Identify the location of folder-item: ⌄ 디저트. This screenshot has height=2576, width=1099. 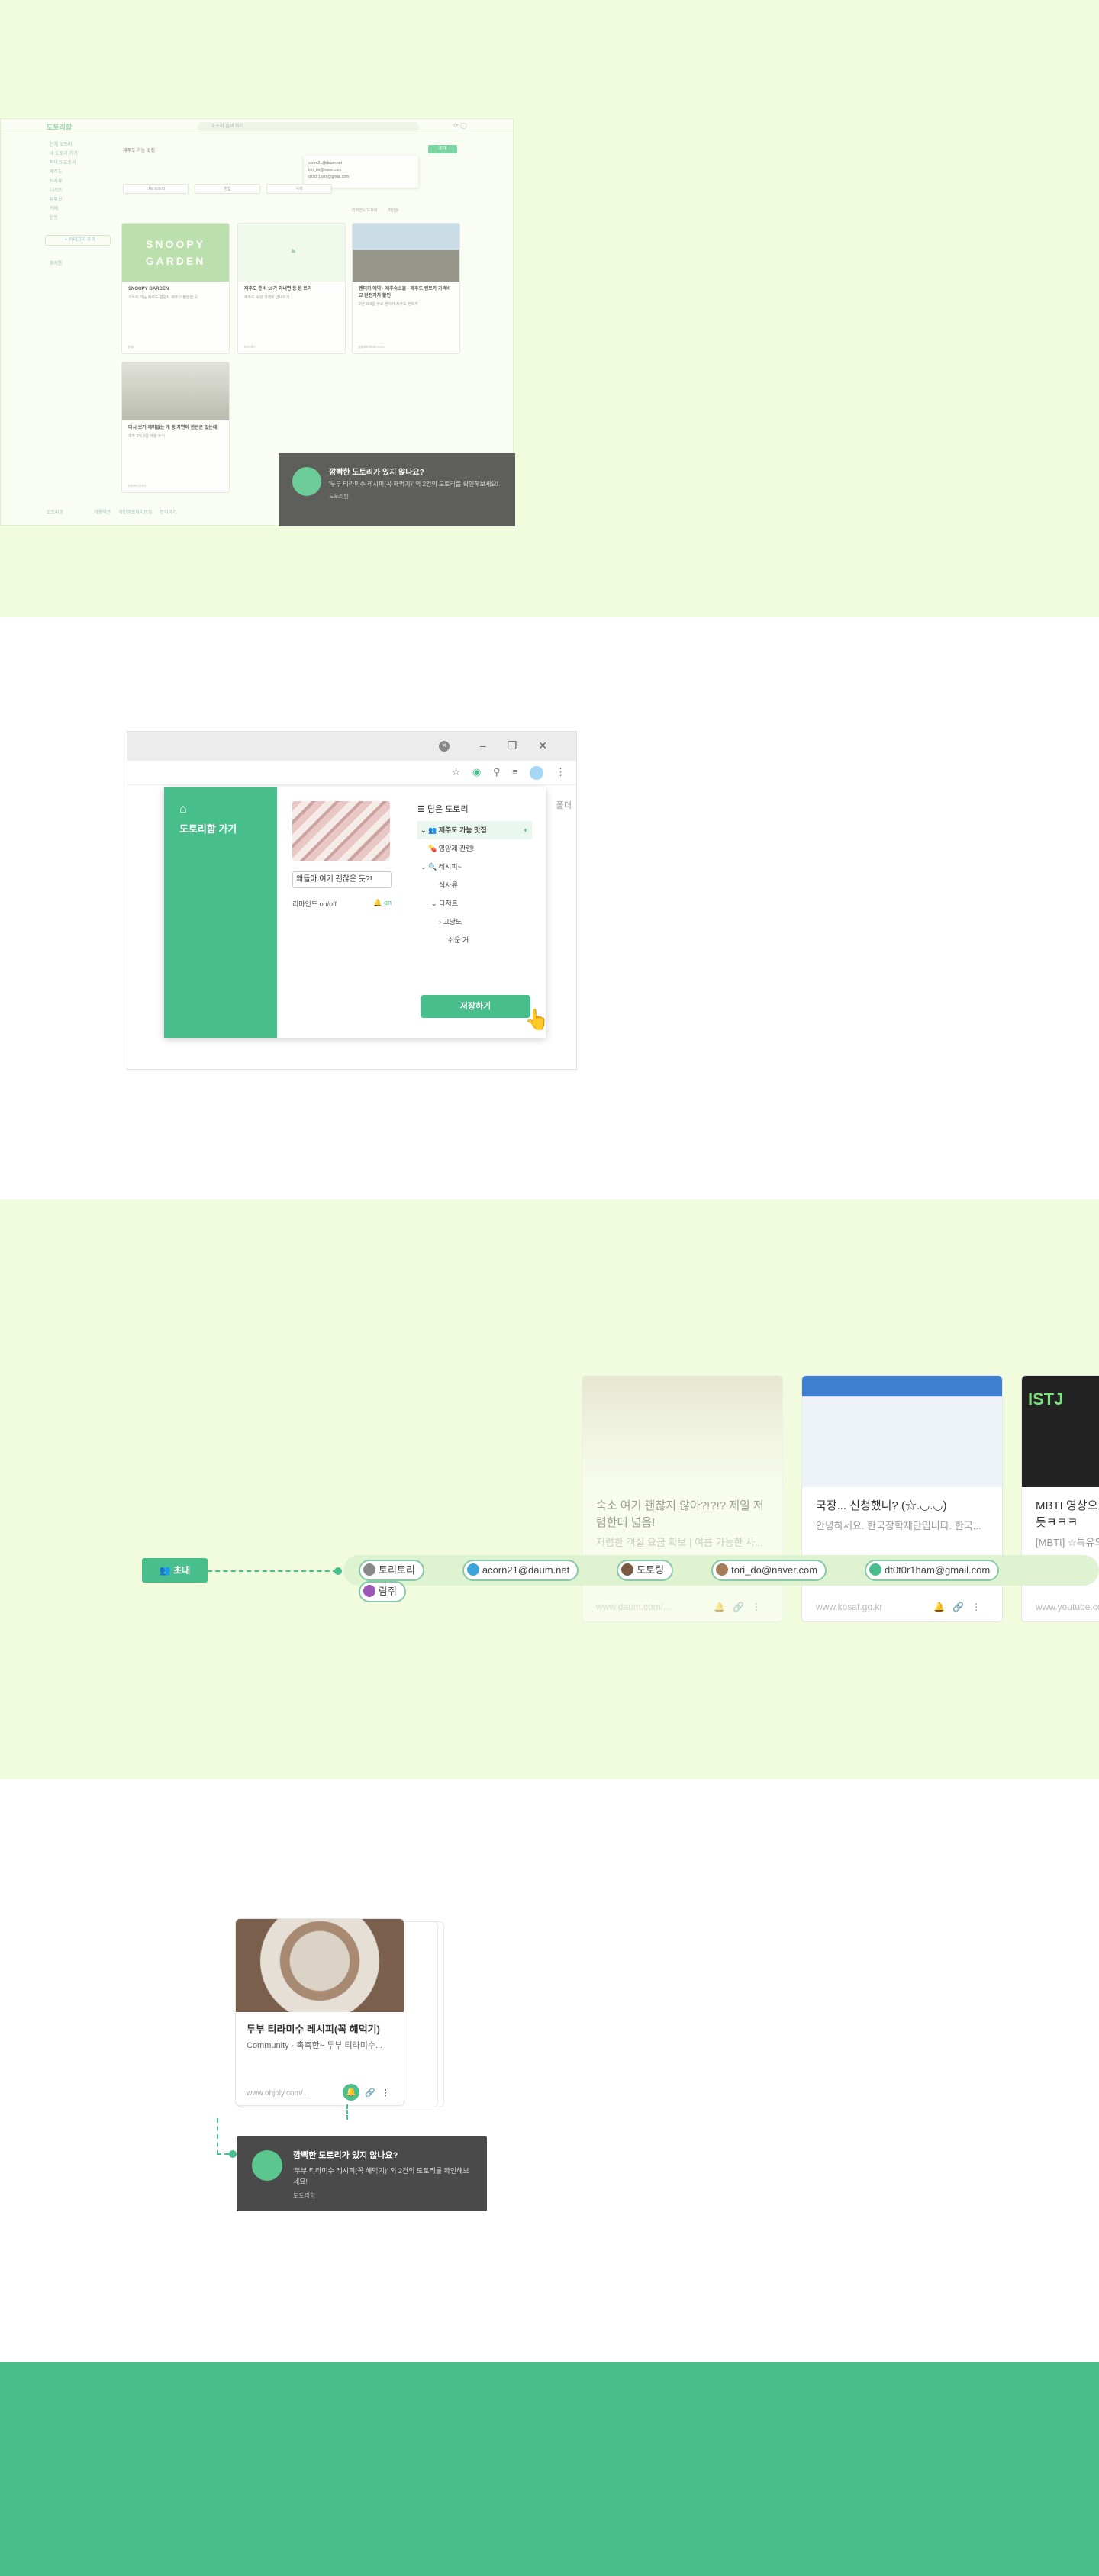
(474, 903).